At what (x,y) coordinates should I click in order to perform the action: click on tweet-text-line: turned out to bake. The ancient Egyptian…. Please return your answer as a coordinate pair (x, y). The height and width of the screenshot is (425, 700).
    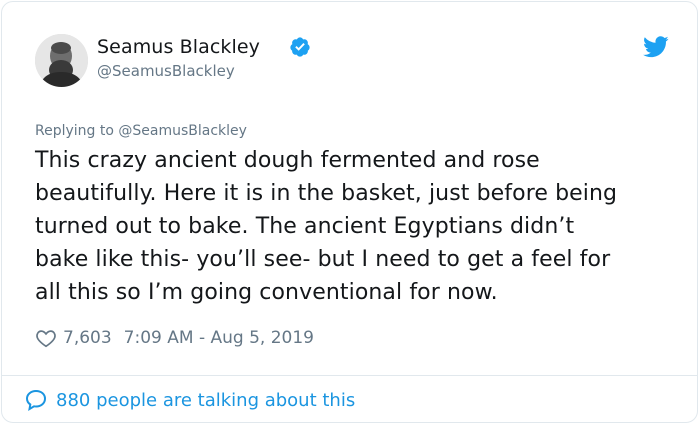
    Looking at the image, I should click on (305, 226).